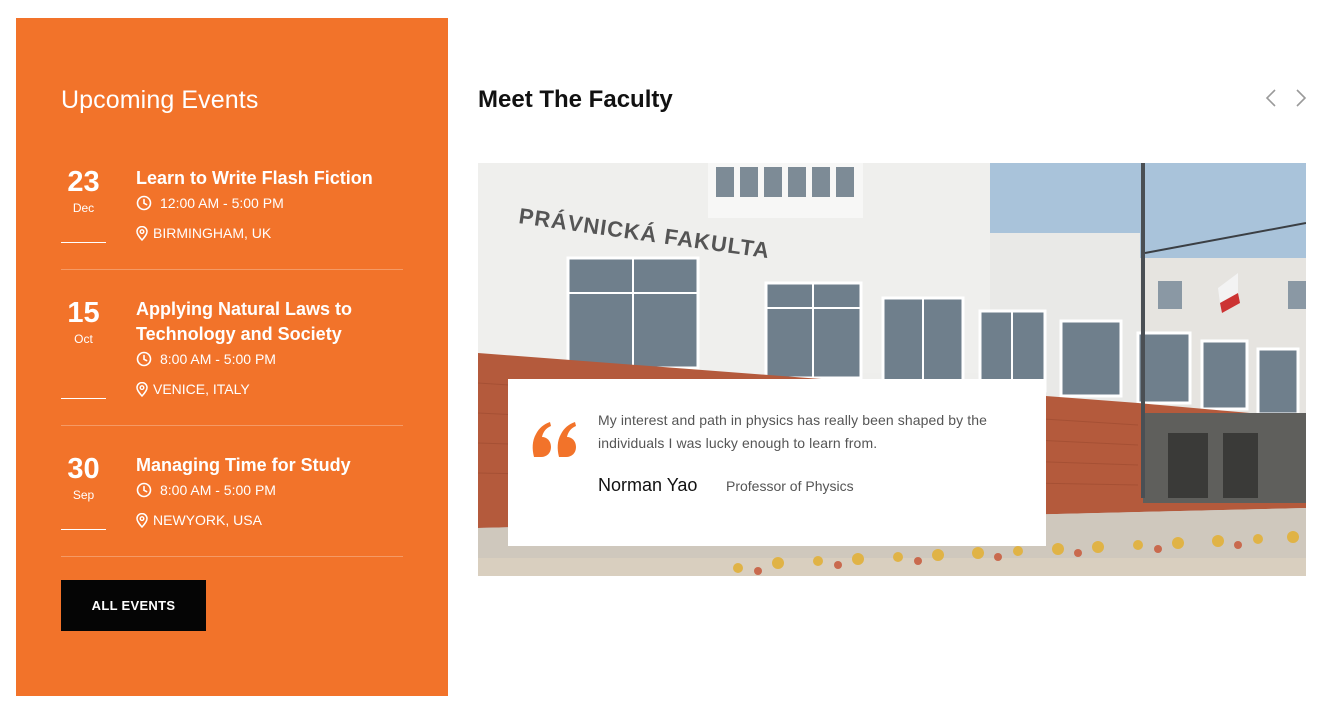 The width and height of the screenshot is (1328, 712). I want to click on faculty-member-name: Norman Yao, so click(648, 485).